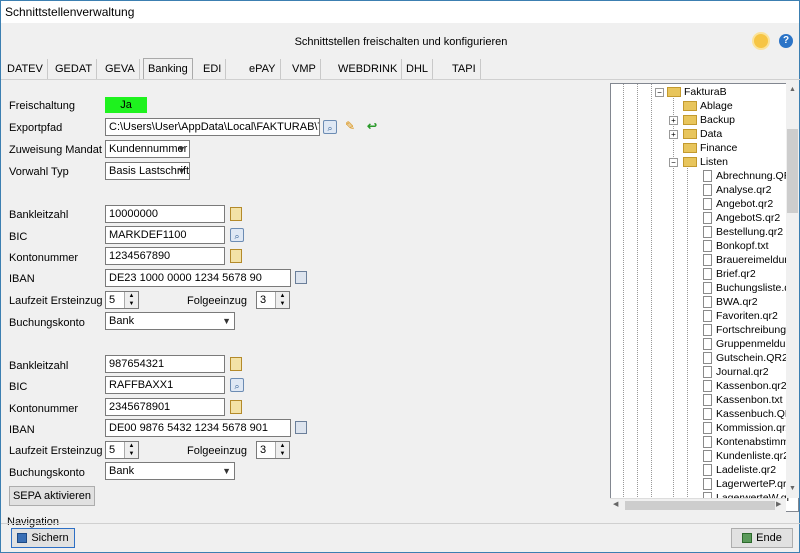 Image resolution: width=800 pixels, height=553 pixels. What do you see at coordinates (697, 93) in the screenshot?
I see `tree-root: FakturaB` at bounding box center [697, 93].